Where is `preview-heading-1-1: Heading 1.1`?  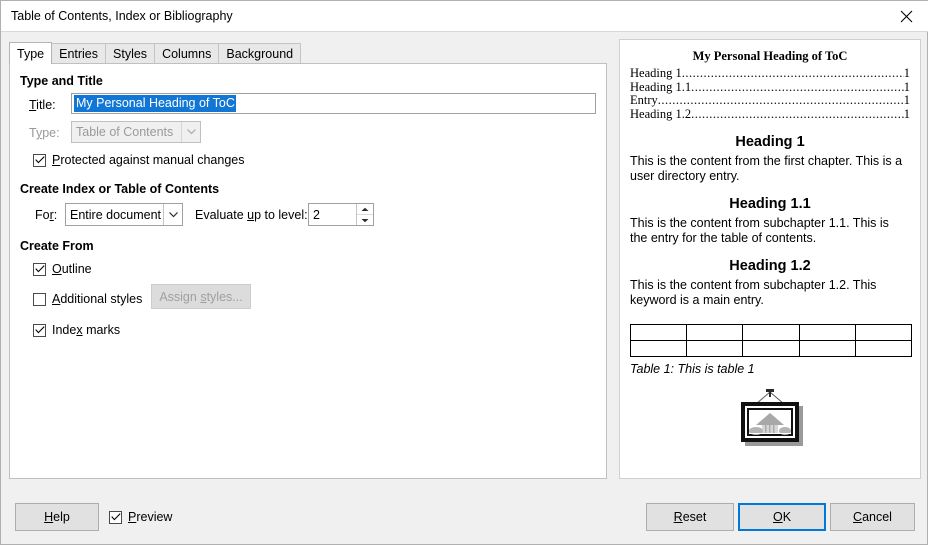
preview-heading-1-1: Heading 1.1 is located at coordinates (770, 204).